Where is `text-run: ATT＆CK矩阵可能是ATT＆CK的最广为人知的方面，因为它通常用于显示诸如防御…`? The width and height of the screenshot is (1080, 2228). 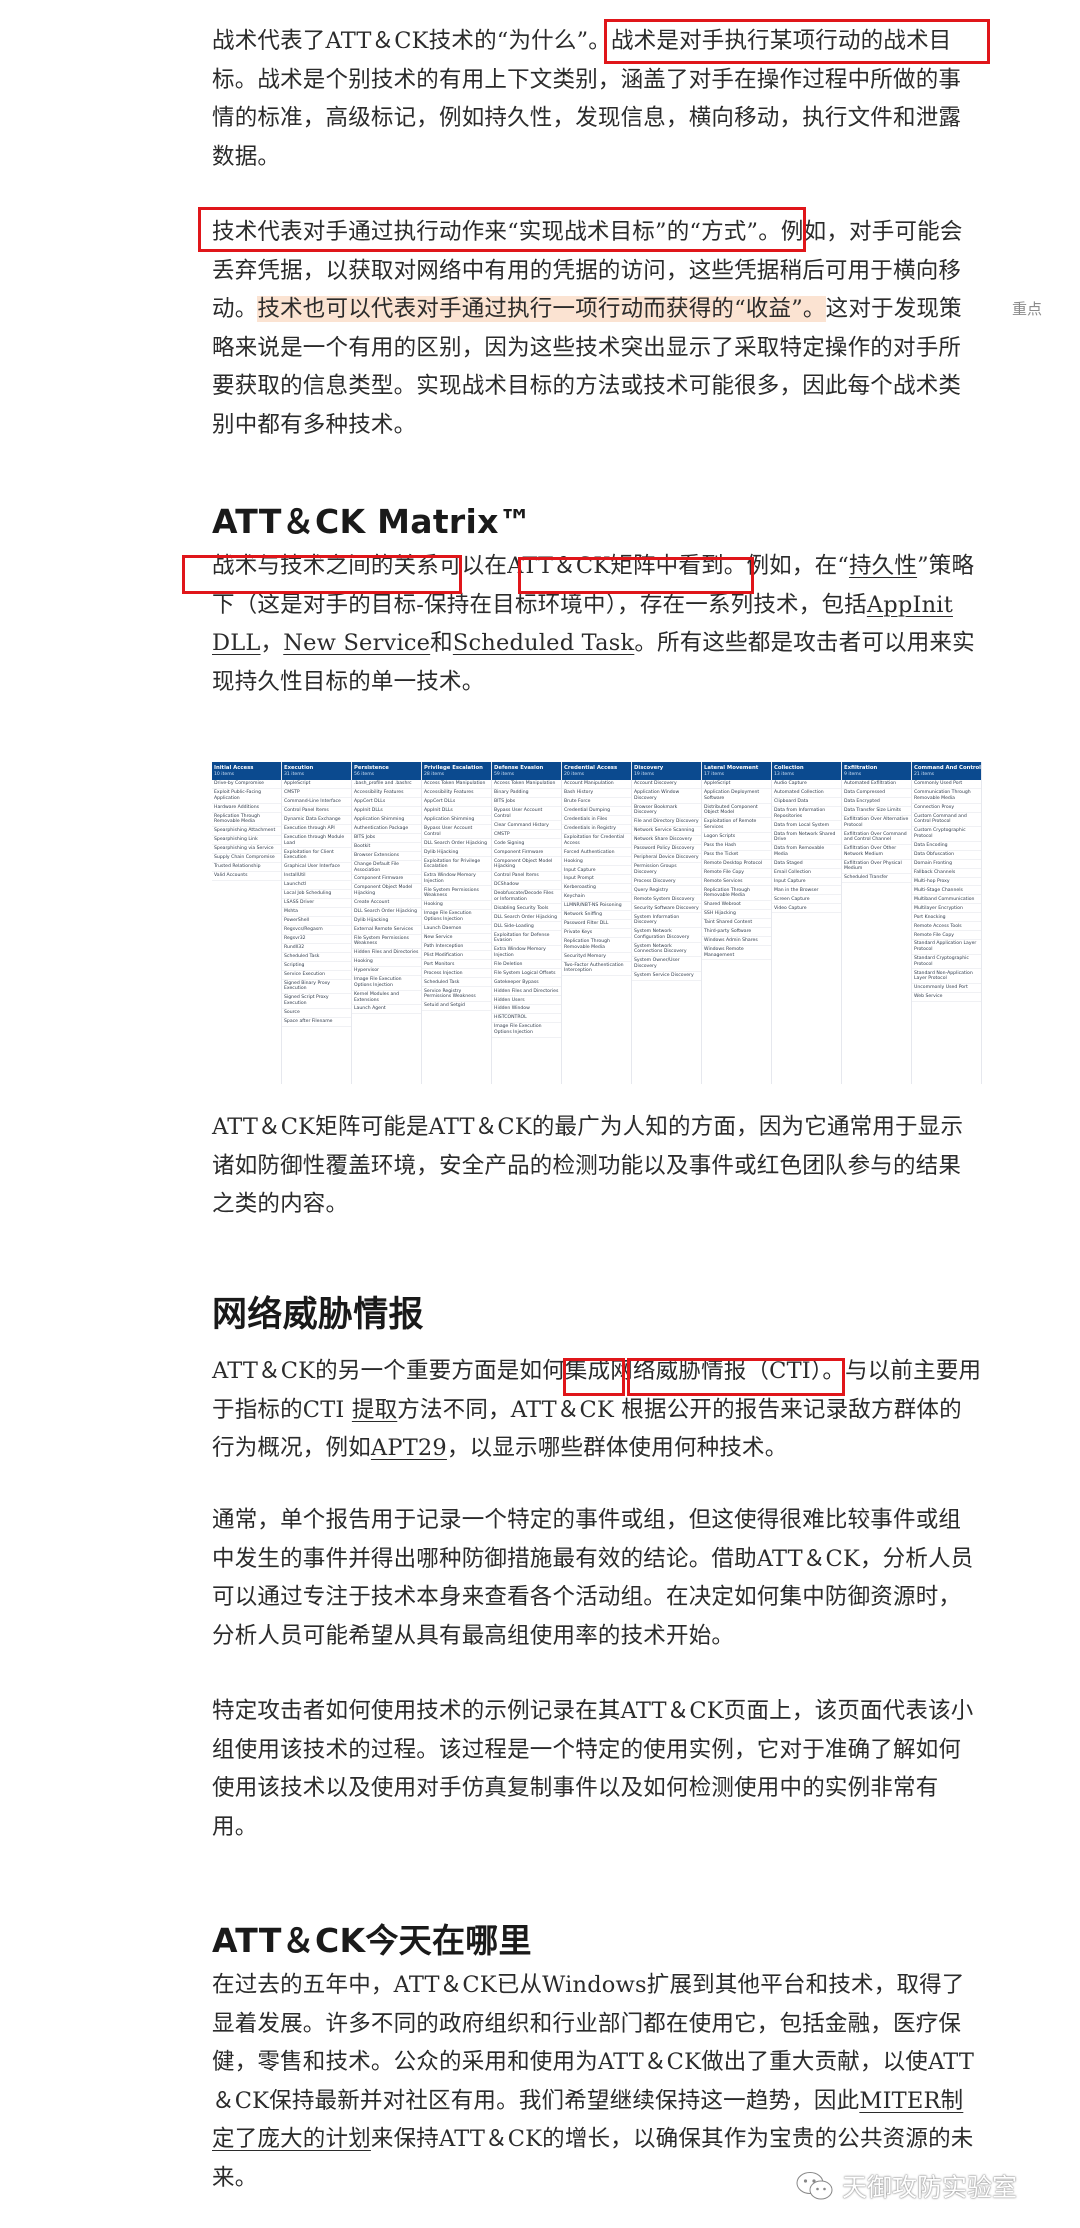
text-run: ATT＆CK矩阵可能是ATT＆CK的最广为人知的方面，因为它通常用于显示诸如防御… is located at coordinates (588, 1165).